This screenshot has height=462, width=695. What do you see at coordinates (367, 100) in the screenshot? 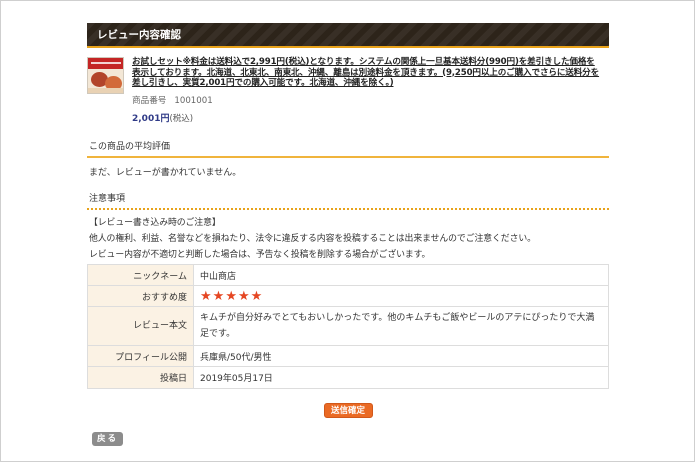
I see `product-code: 商品番号 1001001` at bounding box center [367, 100].